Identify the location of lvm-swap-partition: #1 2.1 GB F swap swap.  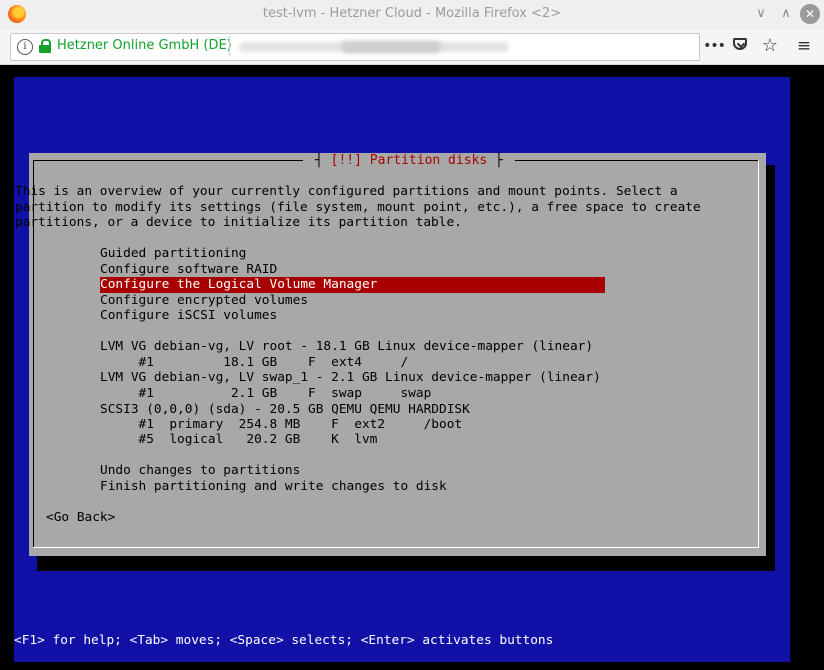
(352, 394).